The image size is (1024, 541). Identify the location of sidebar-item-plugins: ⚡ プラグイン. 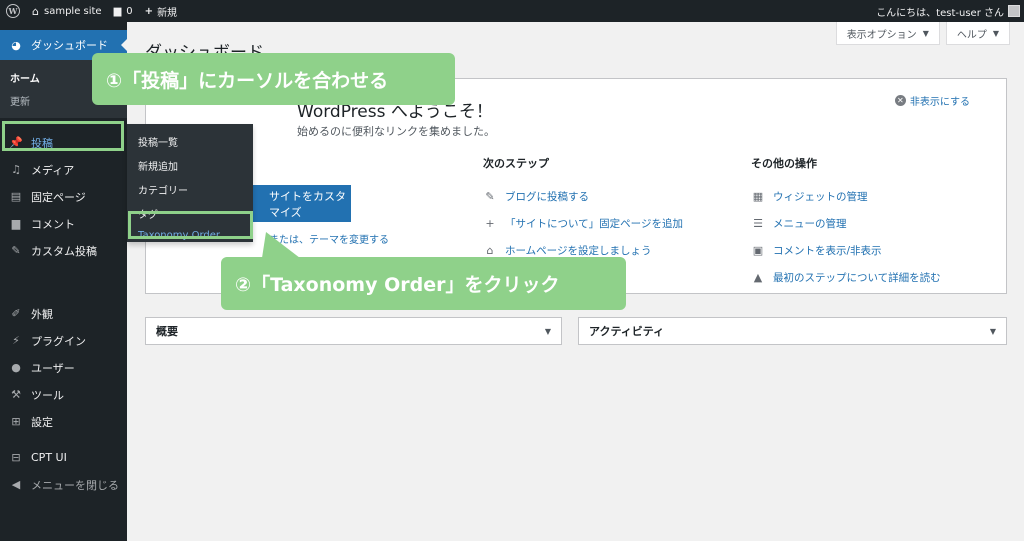
(63, 340).